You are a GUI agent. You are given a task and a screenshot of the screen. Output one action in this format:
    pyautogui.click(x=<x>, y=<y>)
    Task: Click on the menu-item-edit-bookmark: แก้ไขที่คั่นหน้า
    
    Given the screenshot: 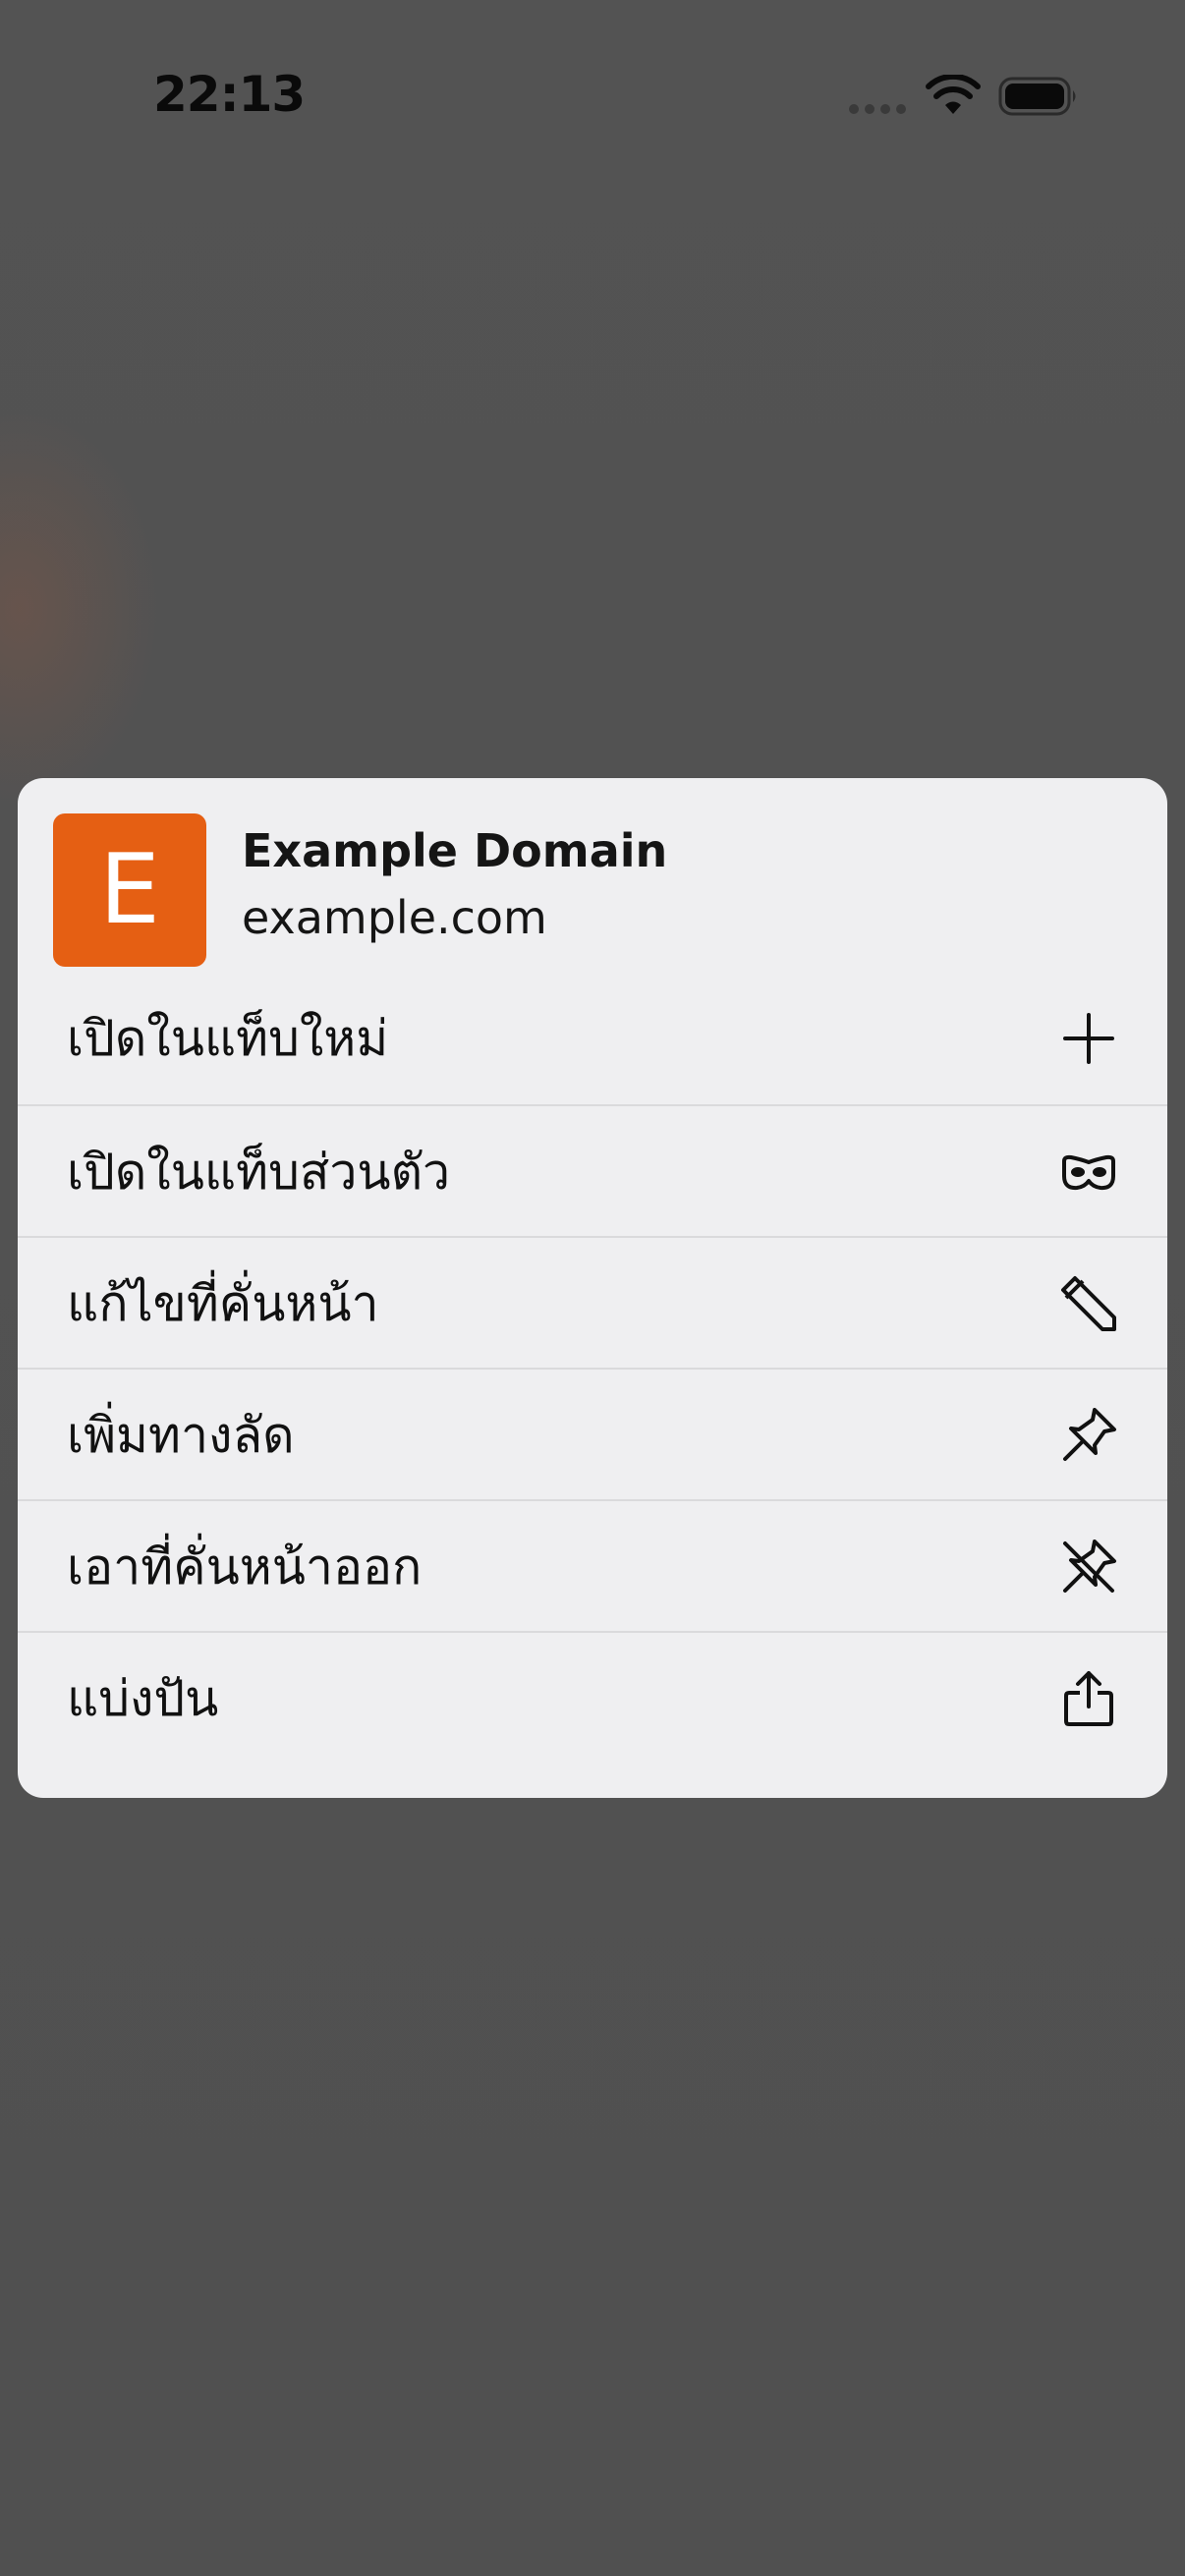 What is the action you would take?
    pyautogui.click(x=592, y=1302)
    